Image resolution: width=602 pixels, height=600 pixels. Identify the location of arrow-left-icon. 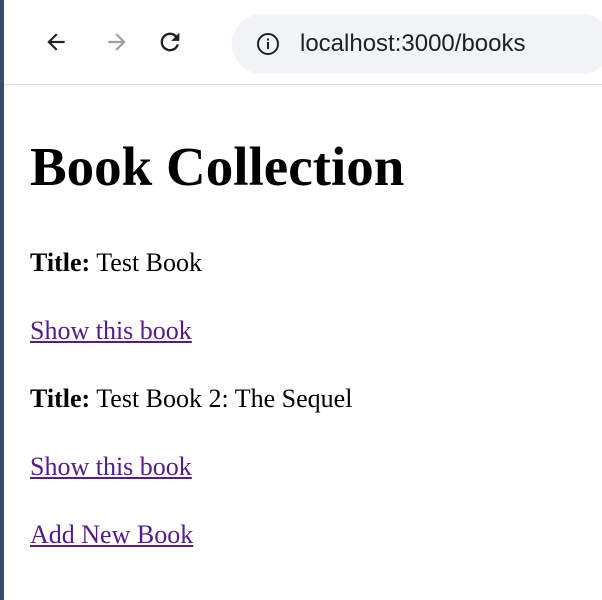
(56, 42).